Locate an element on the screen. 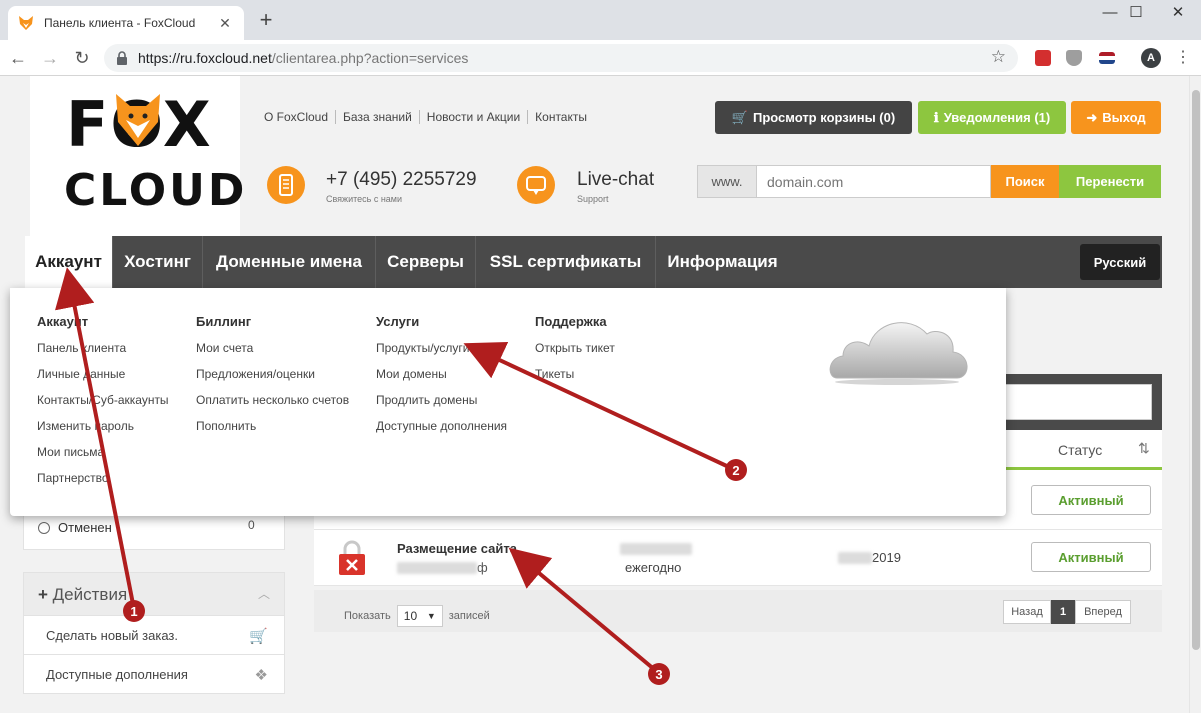 The image size is (1201, 713). url-host: https://ru.foxcloud.net is located at coordinates (205, 58).